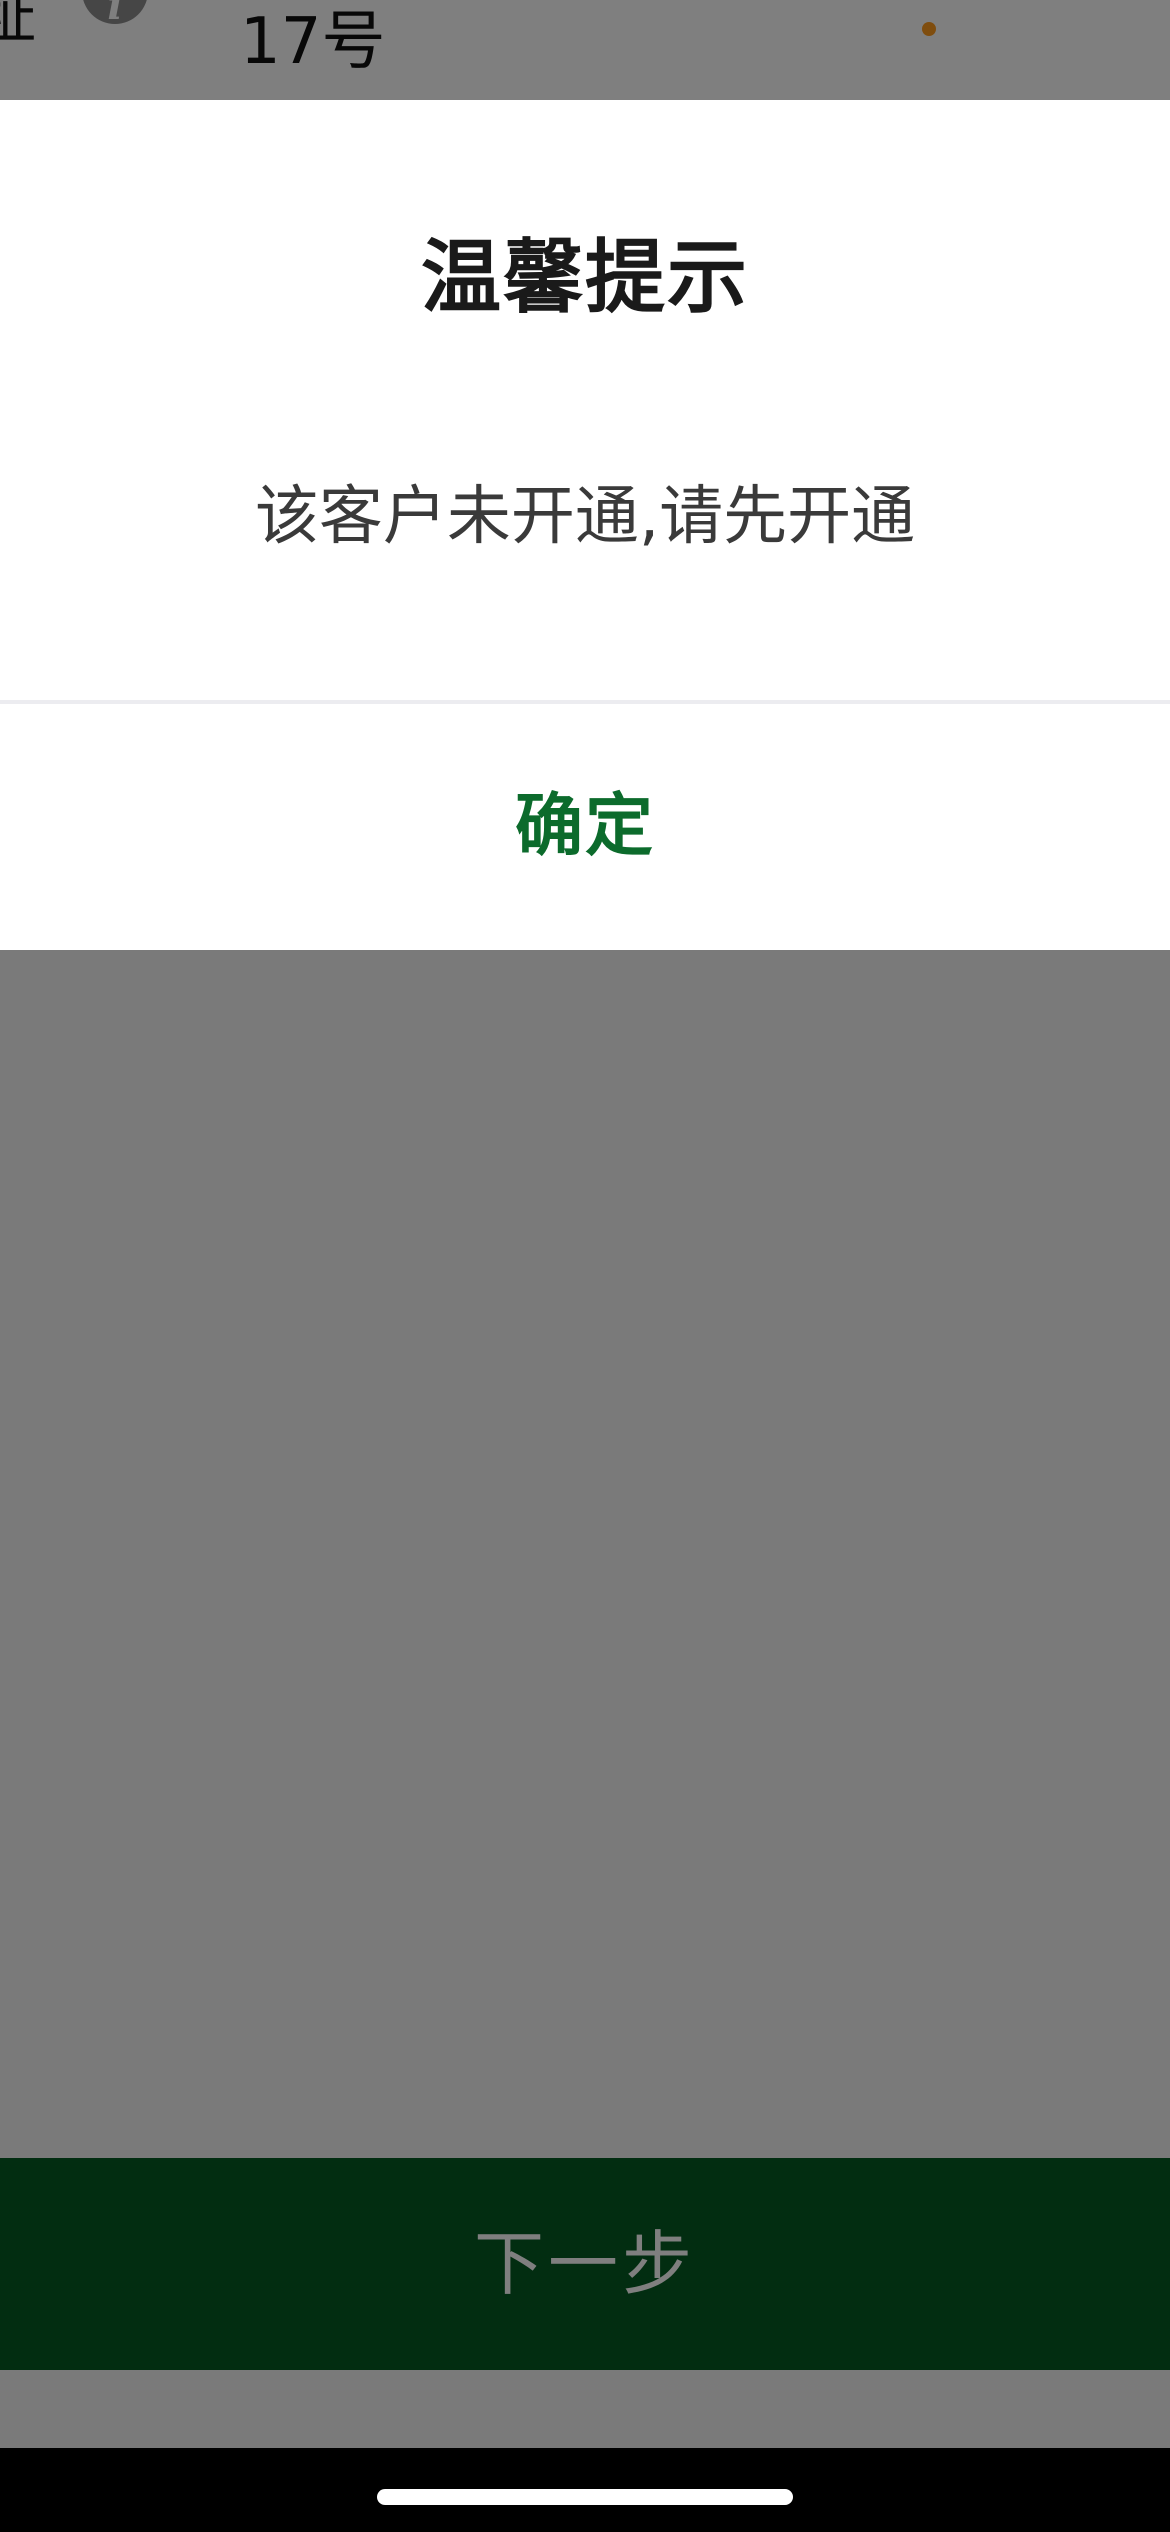 This screenshot has width=1170, height=2532. I want to click on dialog-message: 该客户未开通,请先开通, so click(585, 517).